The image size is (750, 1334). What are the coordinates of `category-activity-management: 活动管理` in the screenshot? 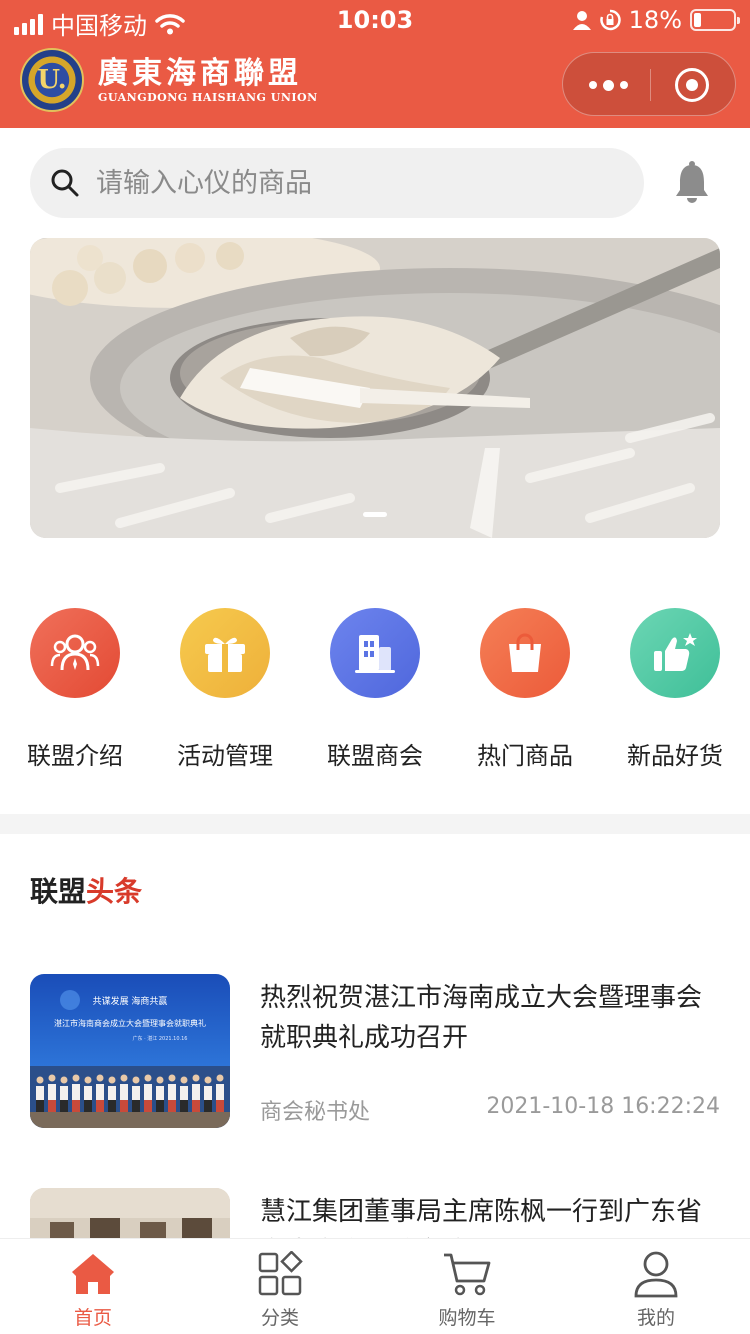 It's located at (225, 689).